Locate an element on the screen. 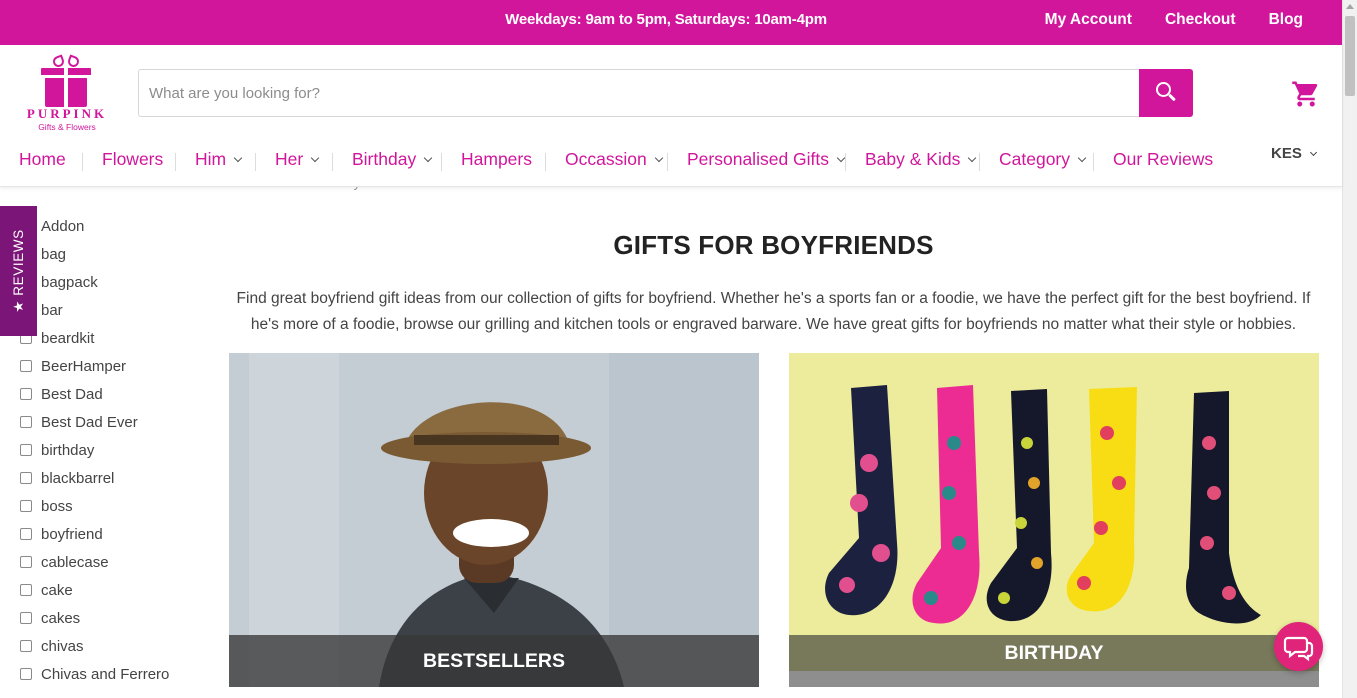 Image resolution: width=1357 pixels, height=698 pixels. nav-item-personalised-gifts: Personalised Gifts is located at coordinates (766, 159).